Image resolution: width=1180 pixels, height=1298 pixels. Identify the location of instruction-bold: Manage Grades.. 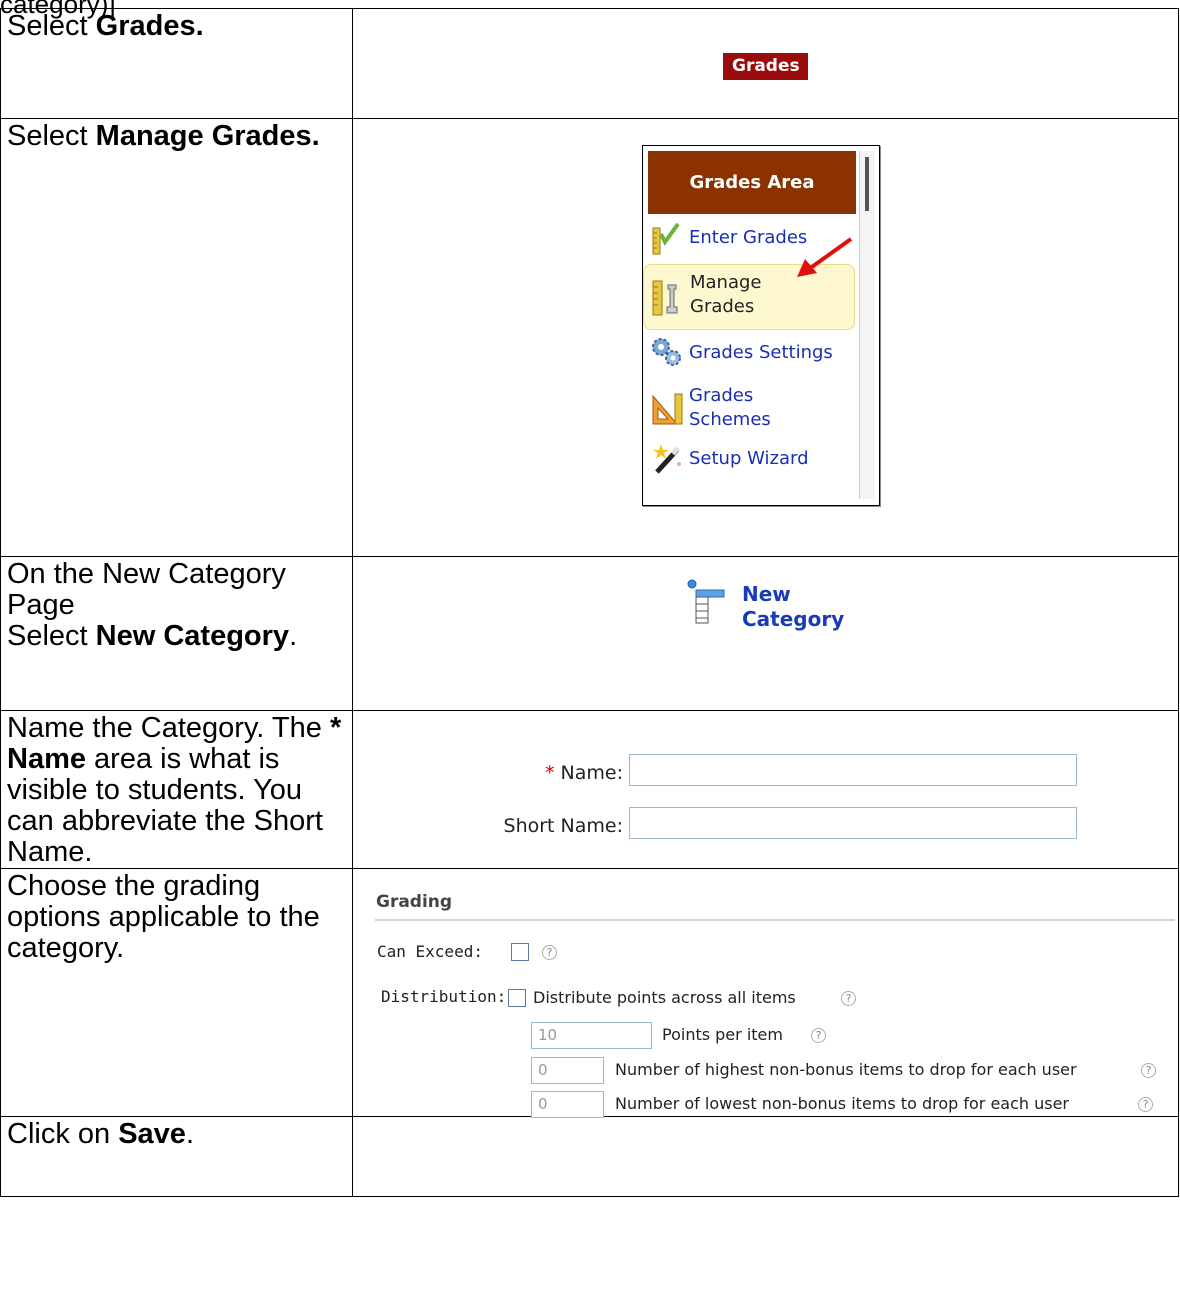
(207, 136).